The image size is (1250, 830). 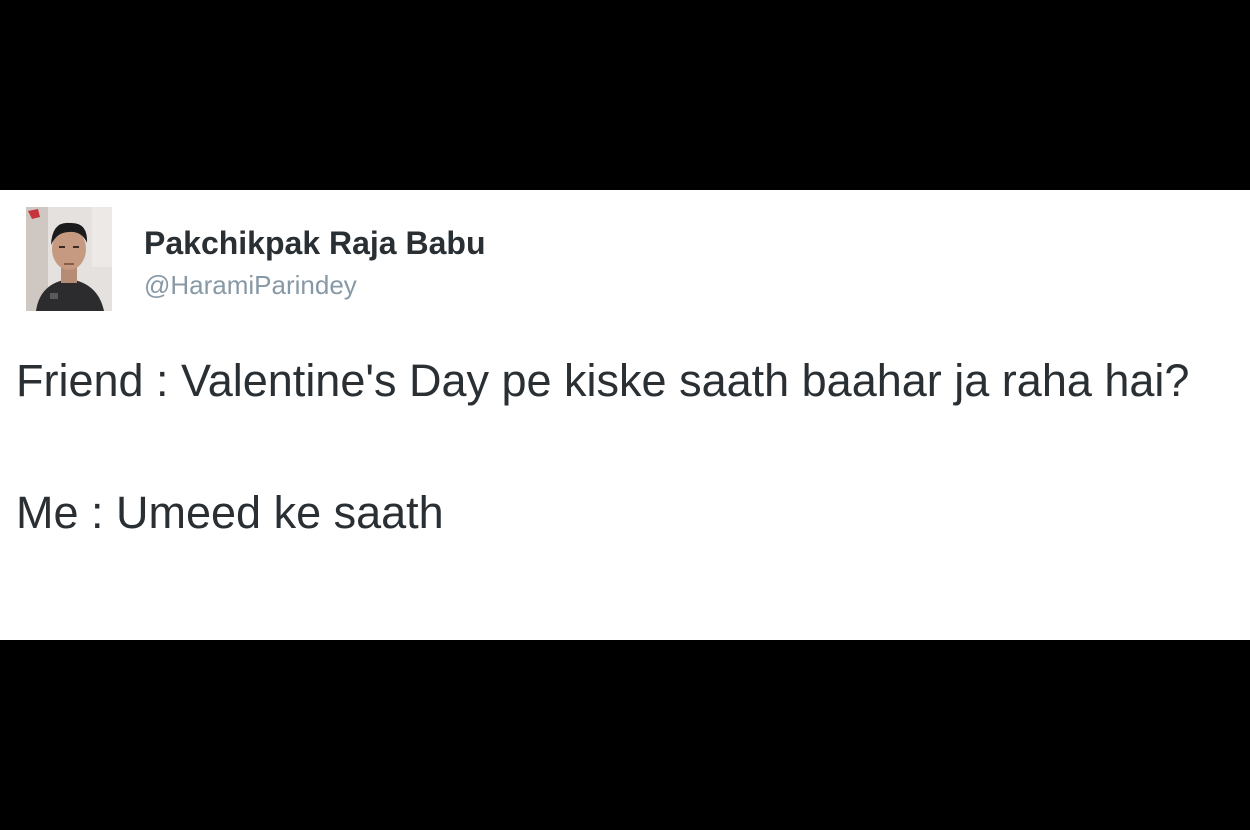 What do you see at coordinates (314, 243) in the screenshot?
I see `author-display-name: Pakchikpak Raja Babu` at bounding box center [314, 243].